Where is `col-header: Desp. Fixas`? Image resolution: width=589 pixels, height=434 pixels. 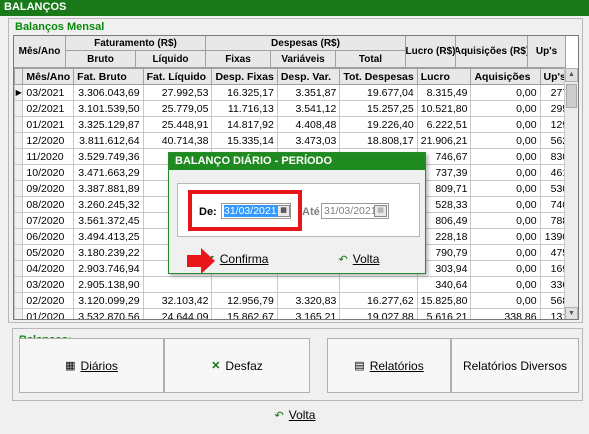
col-header: Desp. Fixas is located at coordinates (244, 76).